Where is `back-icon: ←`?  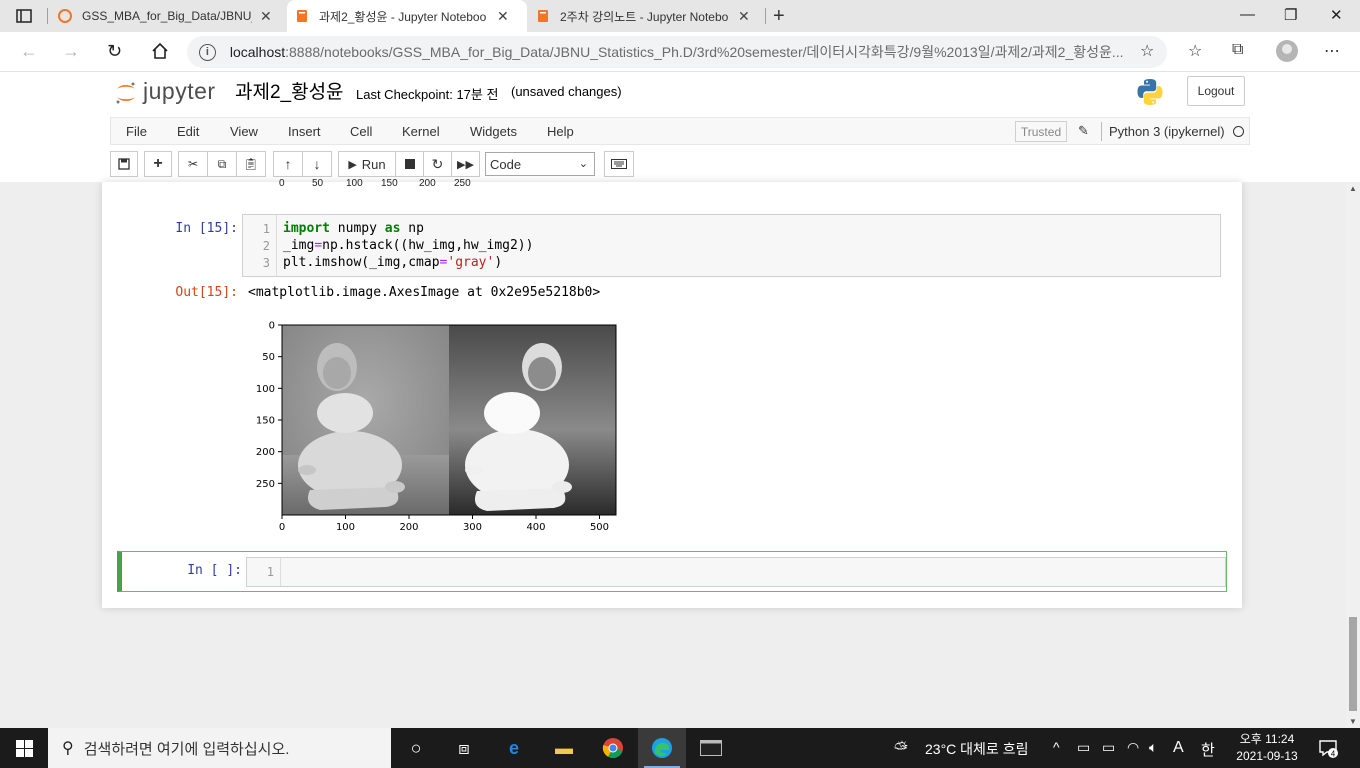
back-icon: ← is located at coordinates (29, 51).